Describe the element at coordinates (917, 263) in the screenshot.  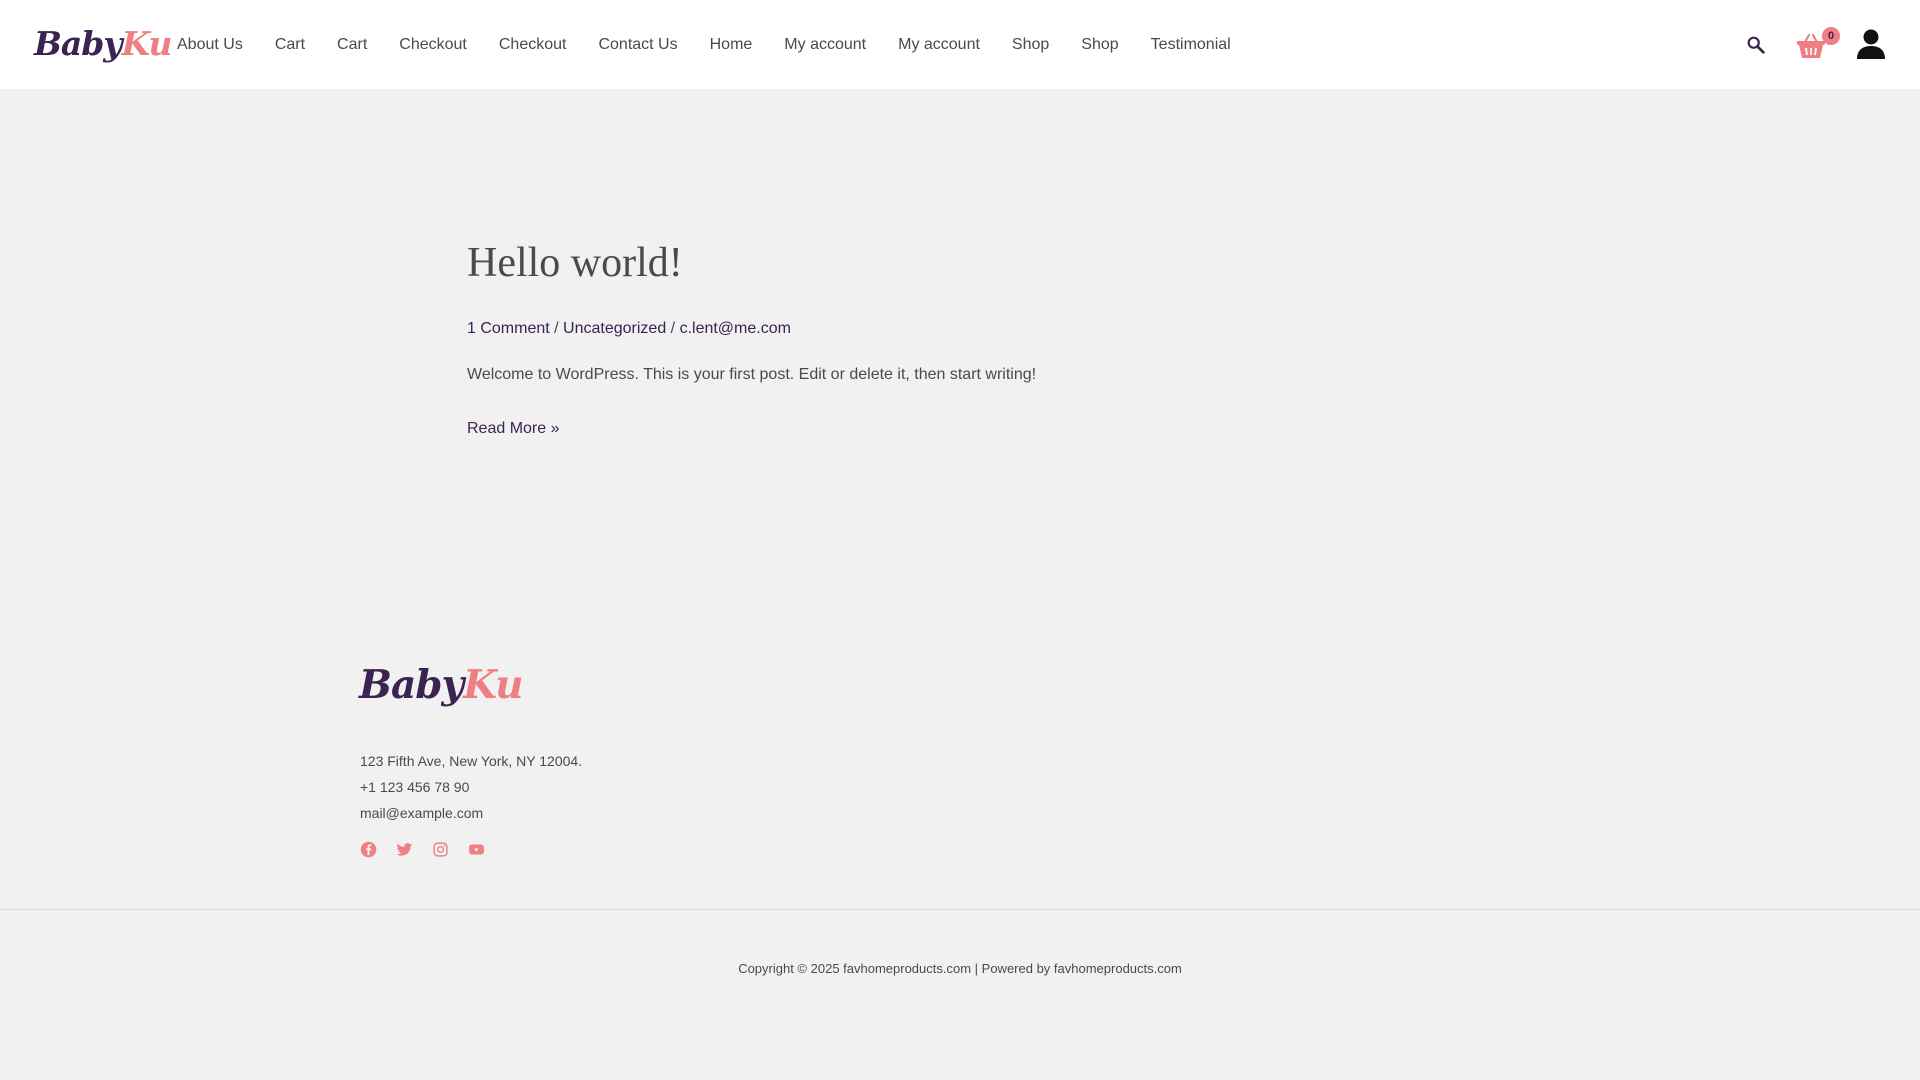
I see `post-title: Hello world!` at that location.